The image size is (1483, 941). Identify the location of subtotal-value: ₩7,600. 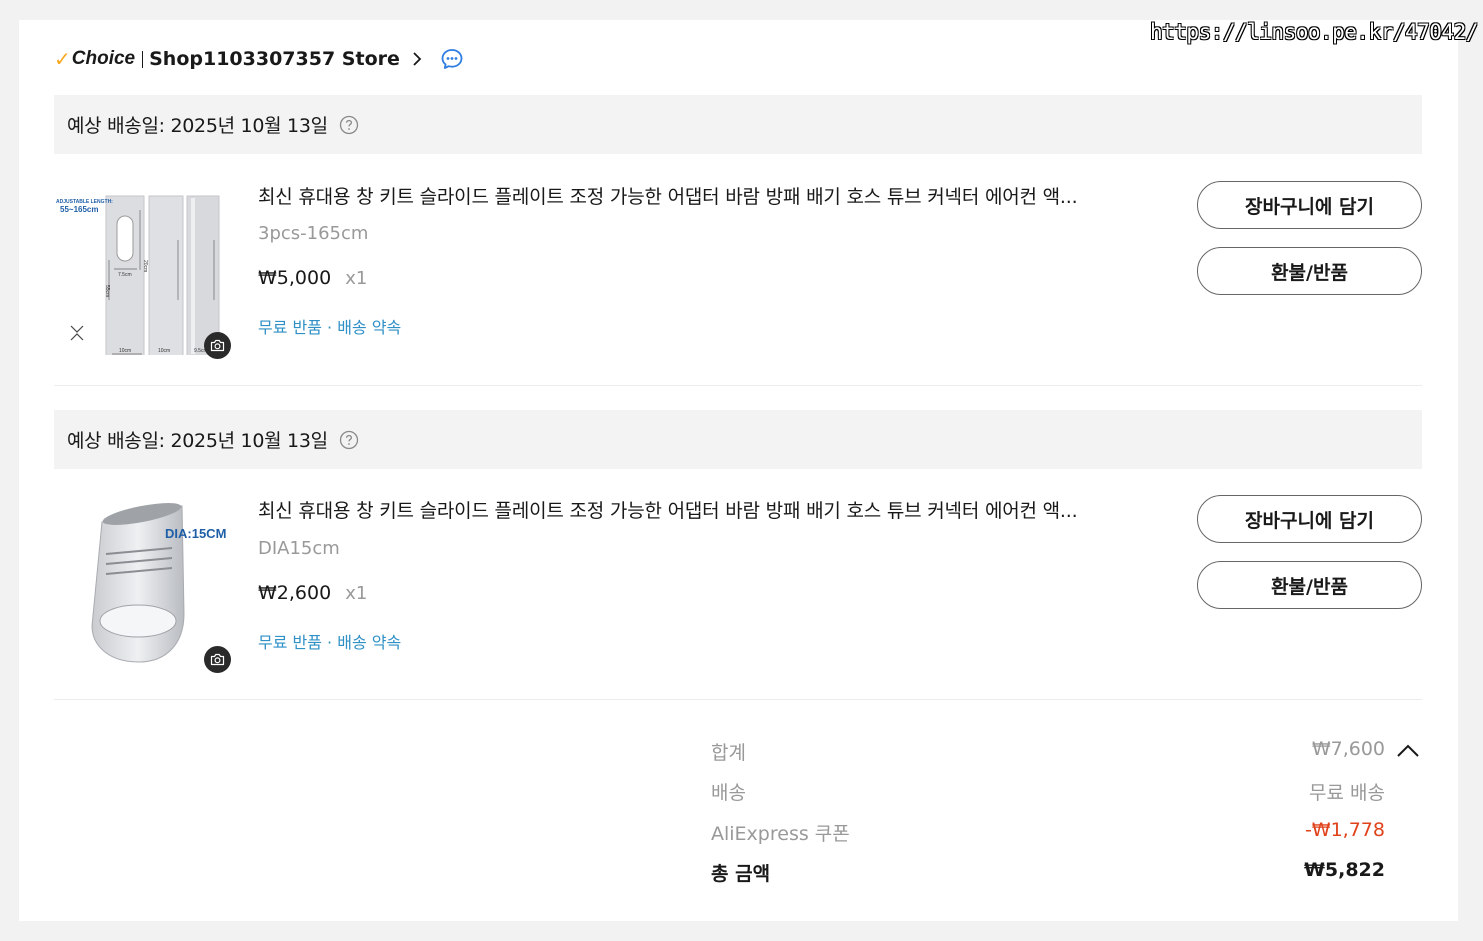
(1348, 749).